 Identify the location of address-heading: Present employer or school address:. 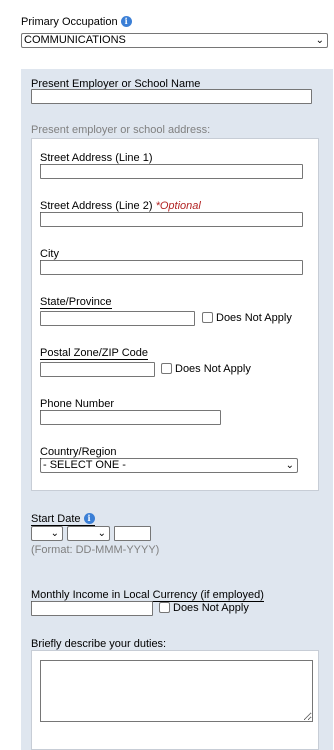
(121, 130).